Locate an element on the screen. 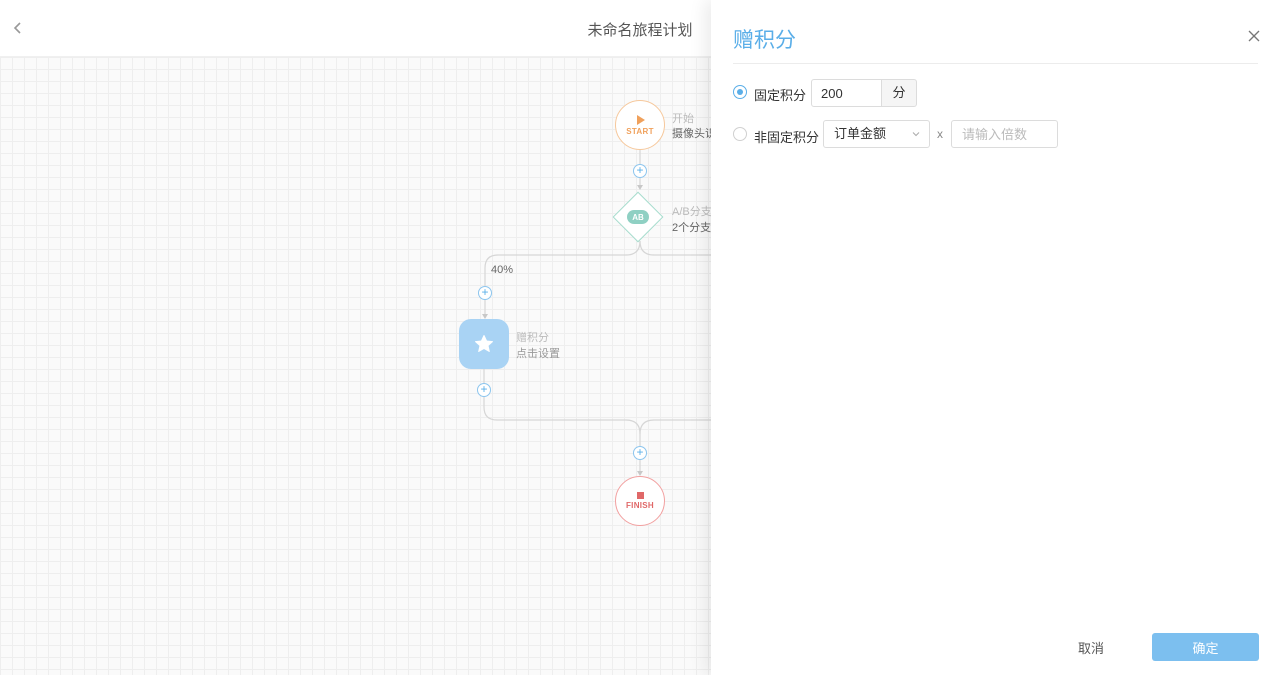 The height and width of the screenshot is (675, 1280). flow-connectors is located at coordinates (596, 313).